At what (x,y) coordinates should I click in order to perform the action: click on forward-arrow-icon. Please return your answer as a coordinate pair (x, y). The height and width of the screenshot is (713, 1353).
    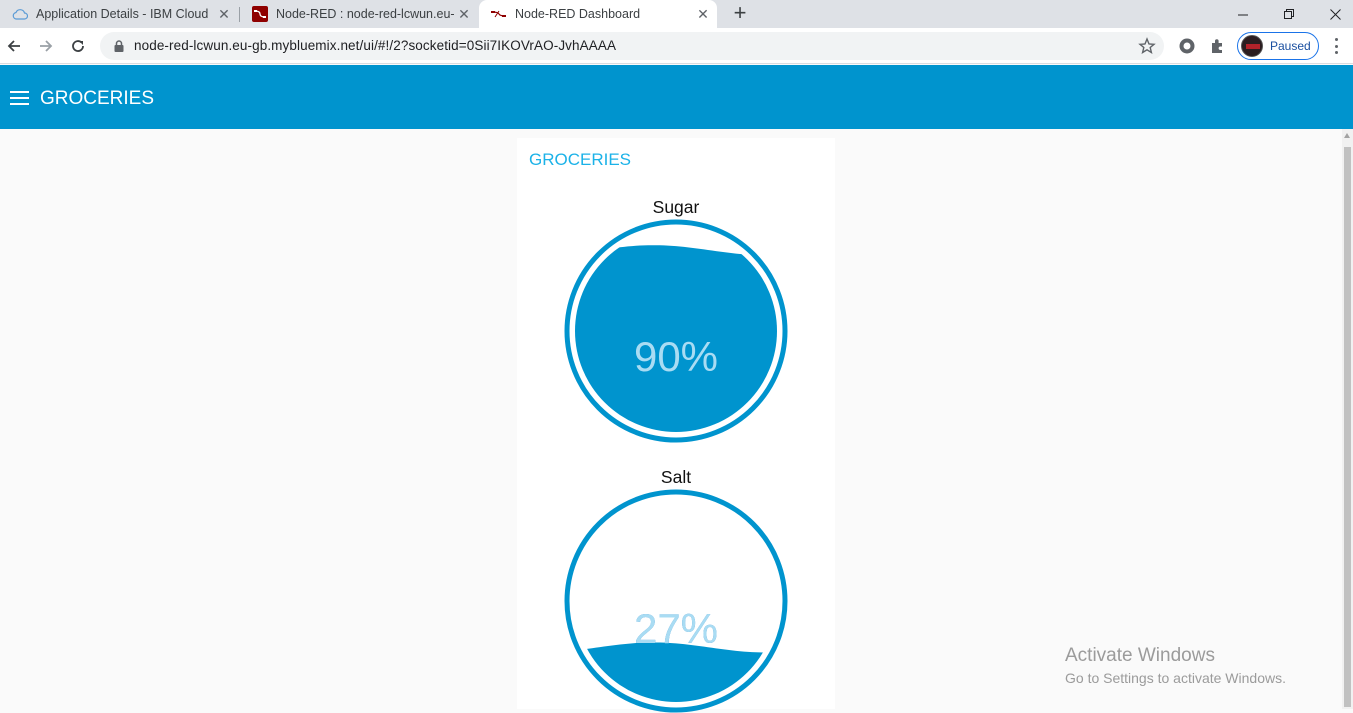
    Looking at the image, I should click on (46, 46).